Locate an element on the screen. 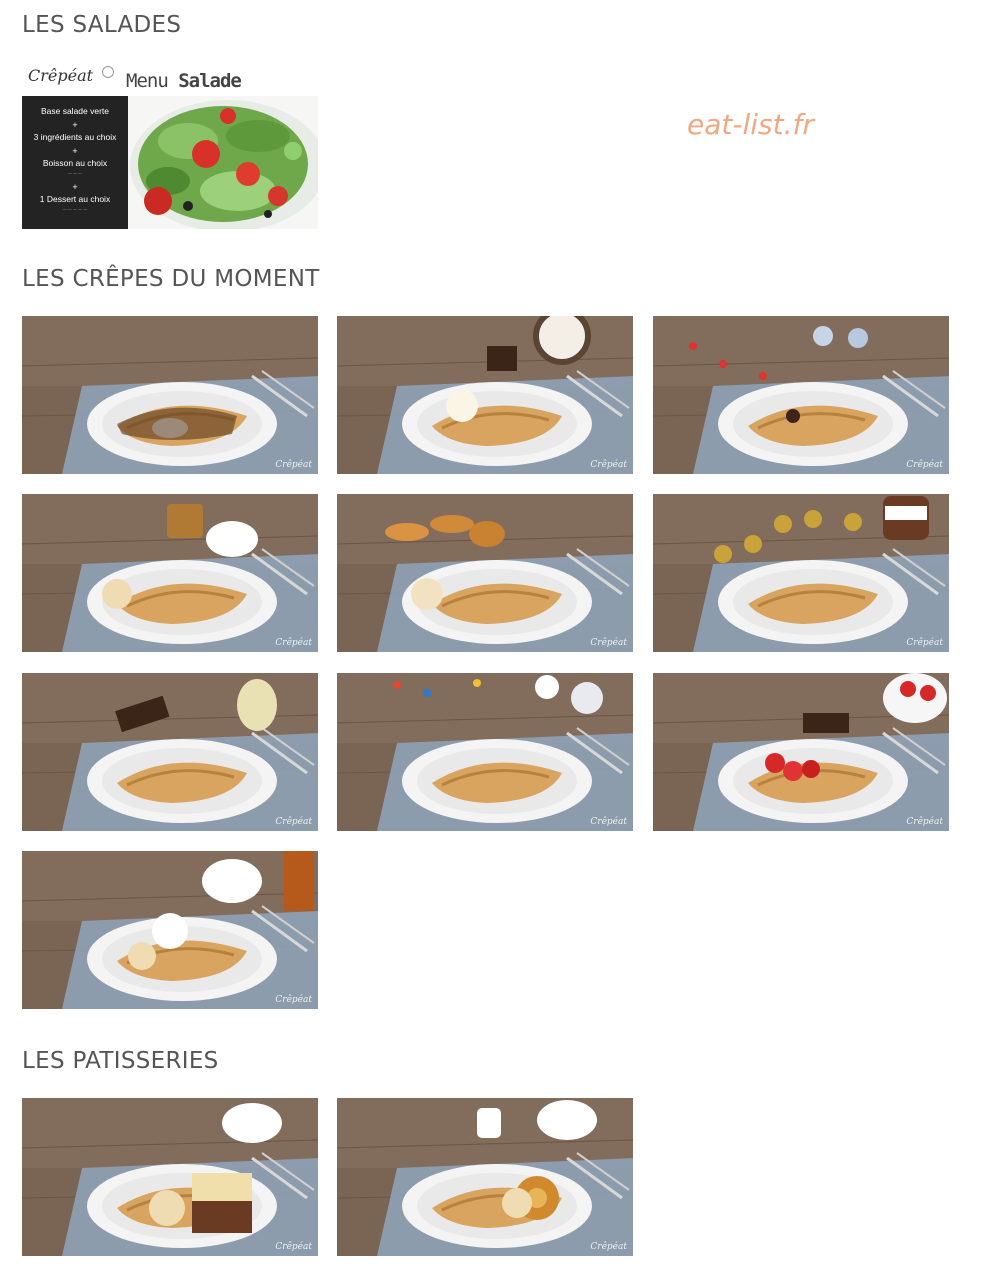  section-title-patisseries: LES PATISSERIES is located at coordinates (120, 1061).